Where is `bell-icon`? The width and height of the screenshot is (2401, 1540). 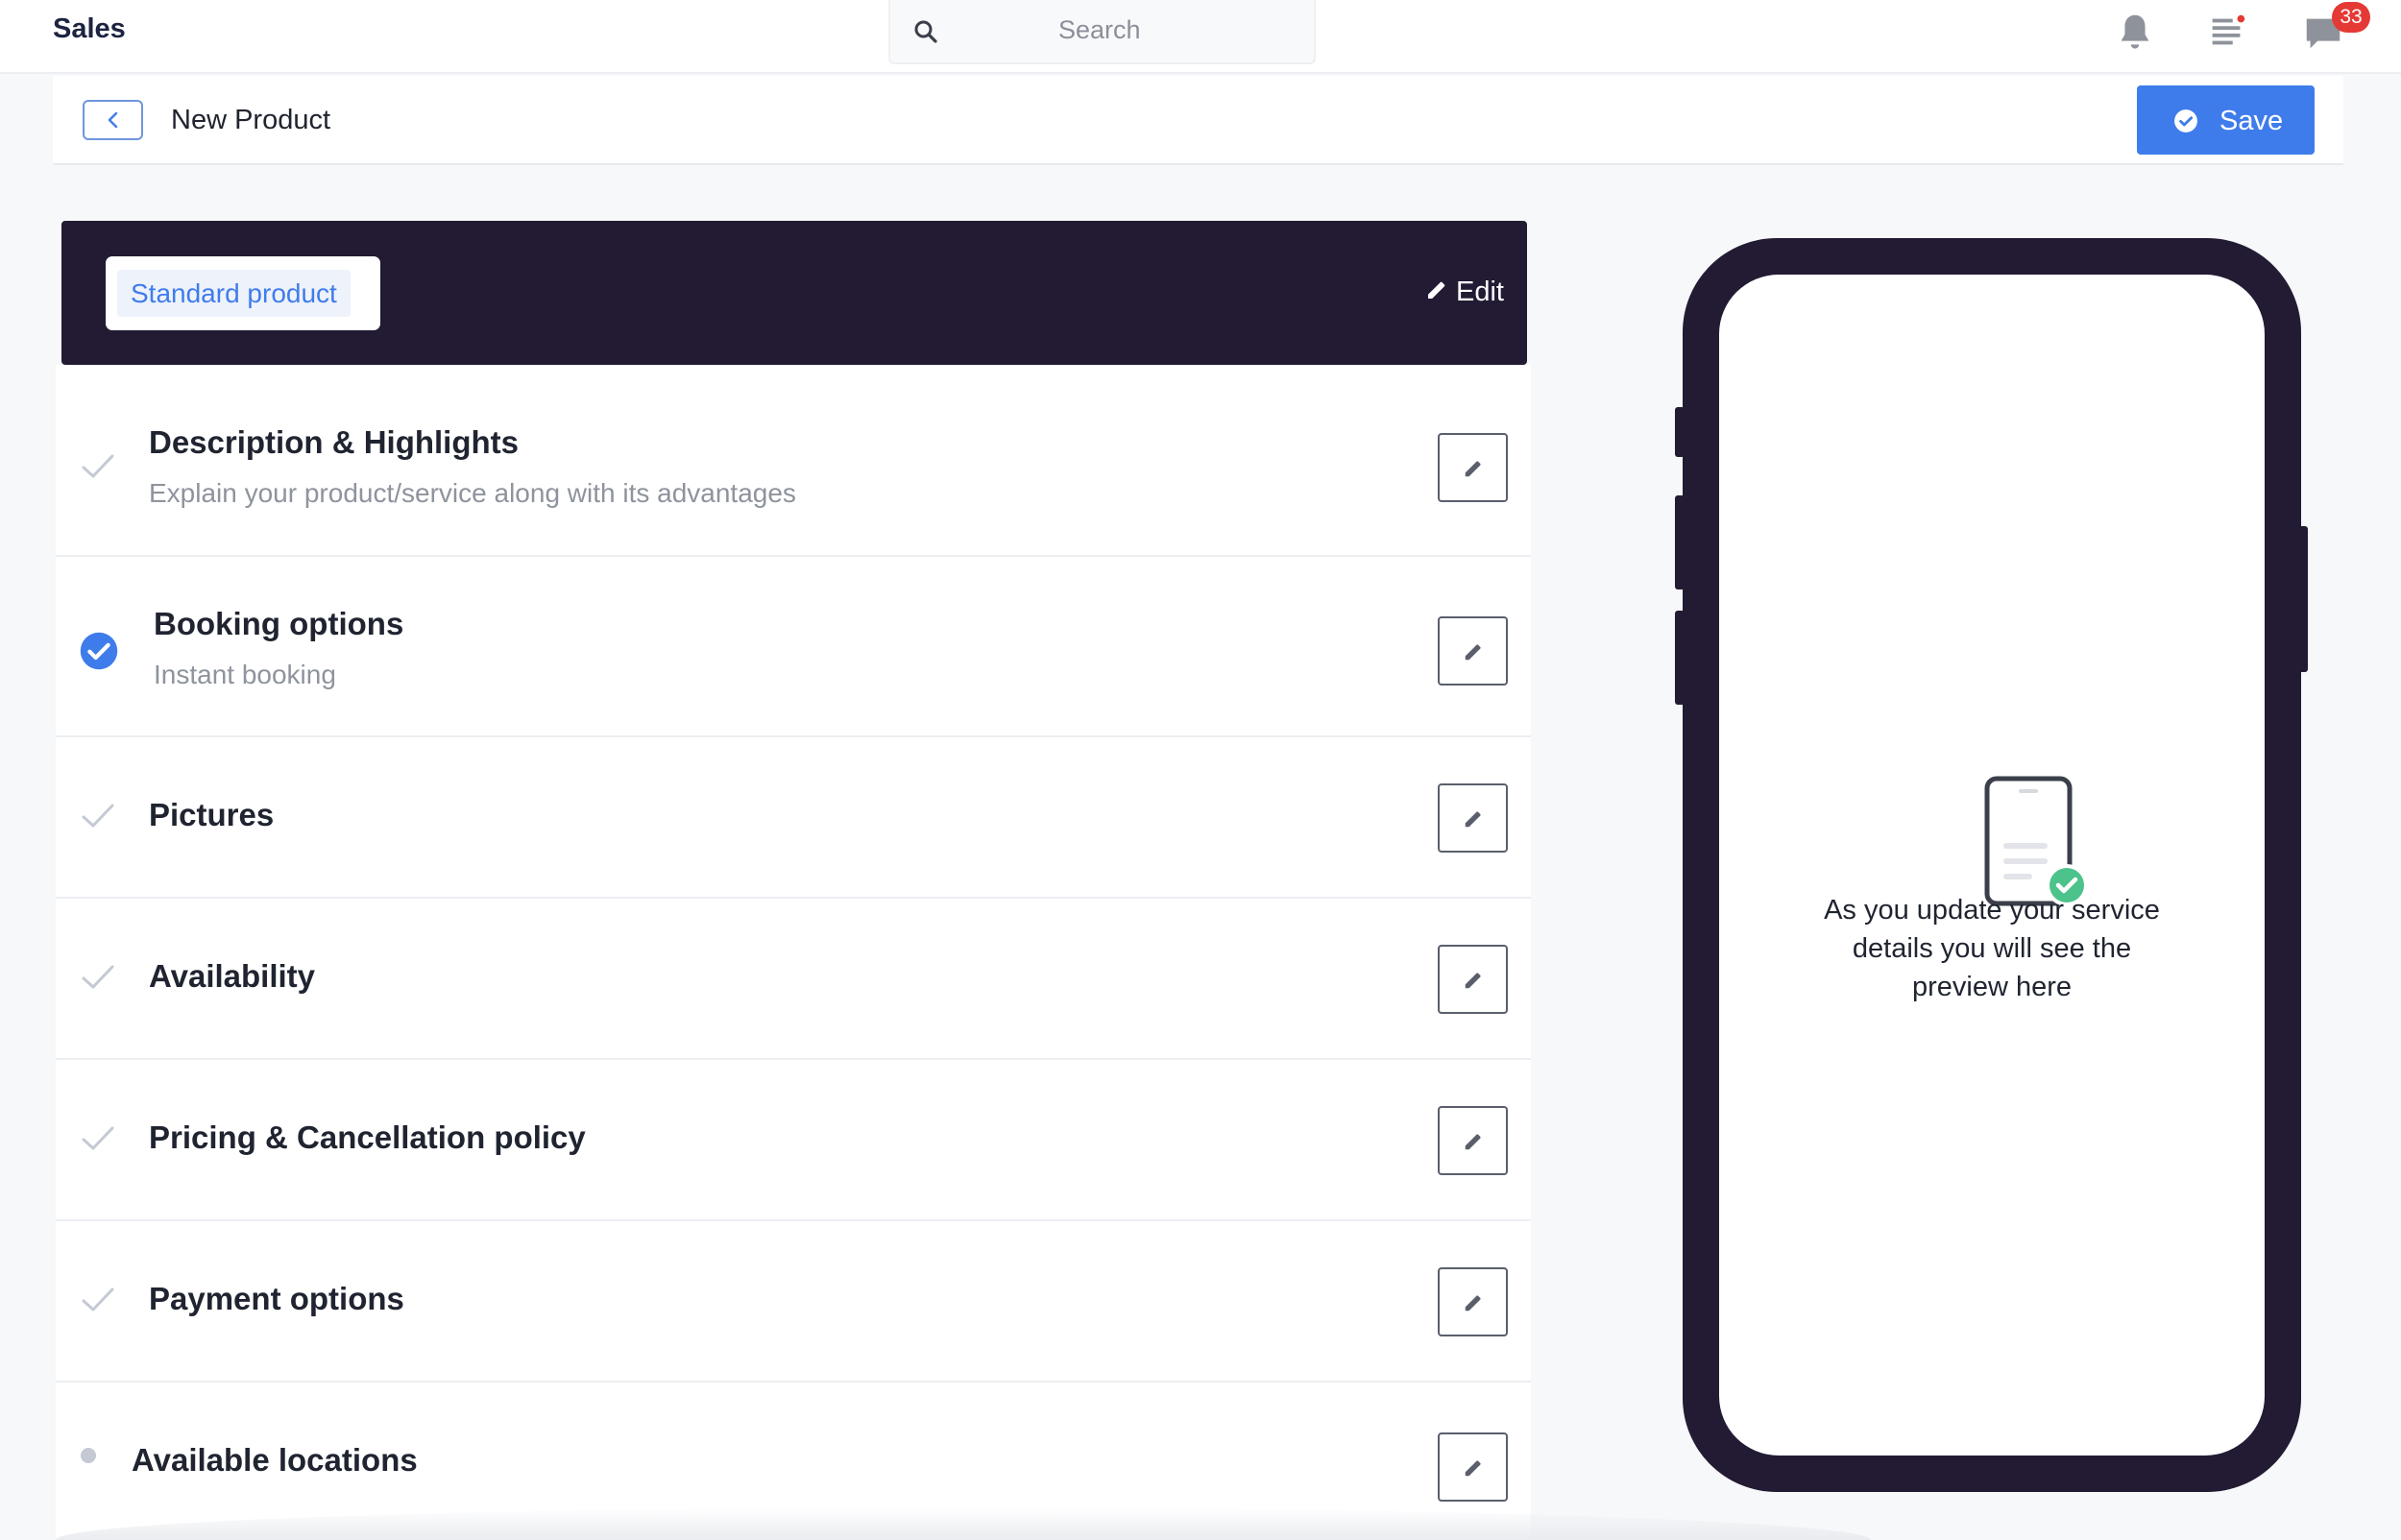
bell-icon is located at coordinates (2135, 32).